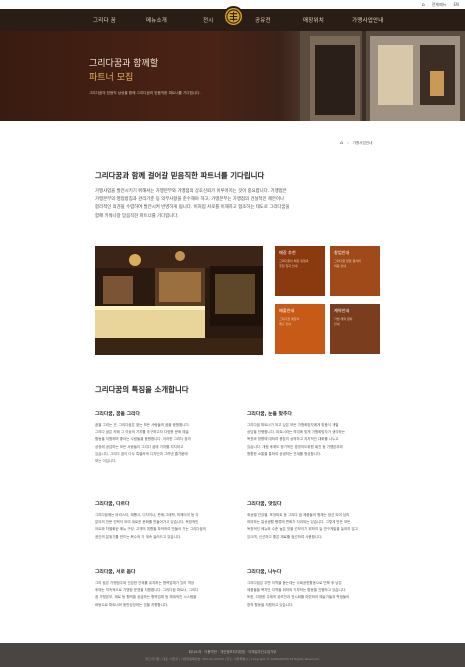  What do you see at coordinates (297, 590) in the screenshot?
I see `feature-line: 제품들을 복지단 지역을 위하여 기부하는 활동을 진행하고 있습니다.` at bounding box center [297, 590].